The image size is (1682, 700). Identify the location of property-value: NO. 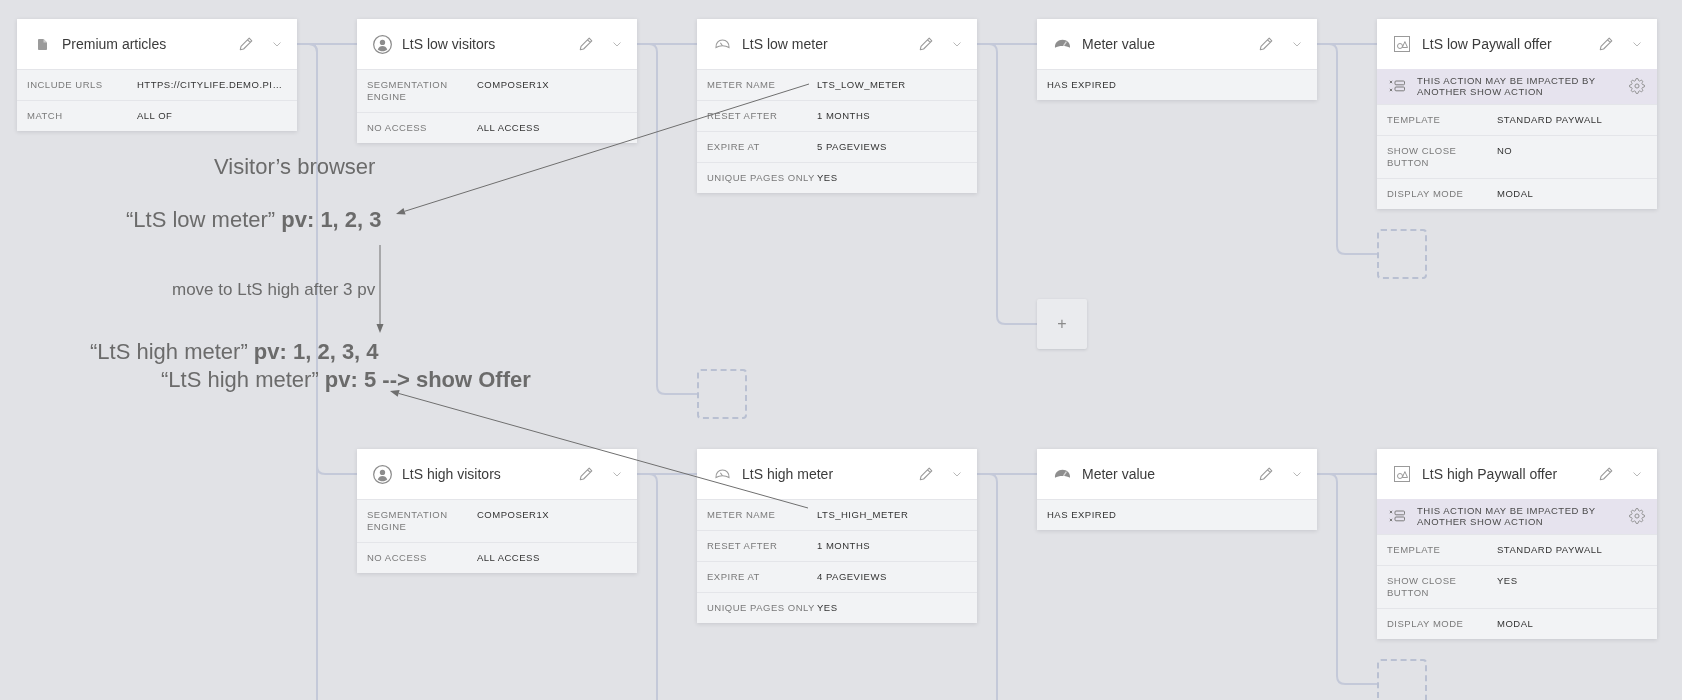
(1505, 150).